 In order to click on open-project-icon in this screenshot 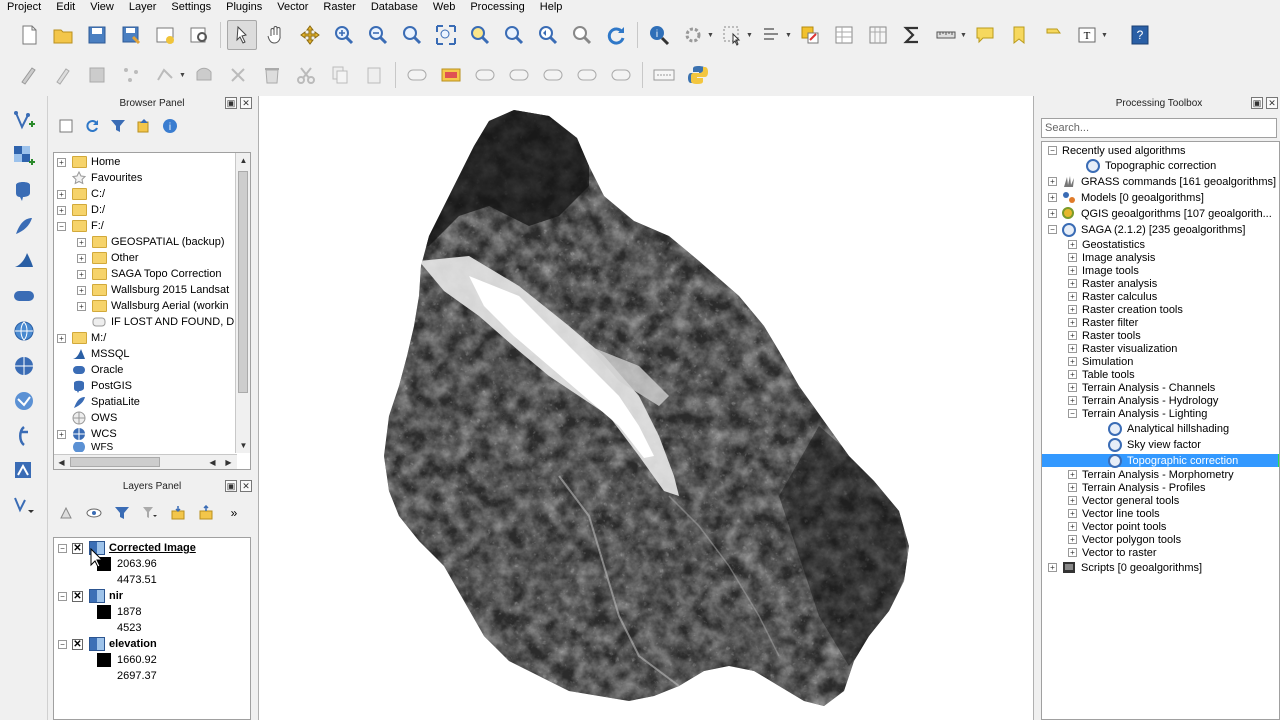, I will do `click(63, 35)`.